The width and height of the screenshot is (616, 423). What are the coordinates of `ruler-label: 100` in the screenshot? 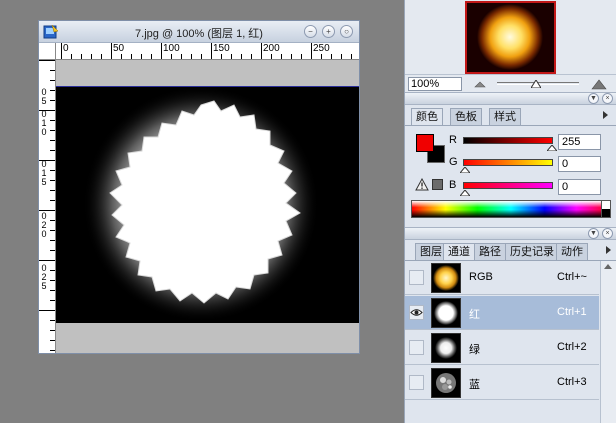 It's located at (171, 48).